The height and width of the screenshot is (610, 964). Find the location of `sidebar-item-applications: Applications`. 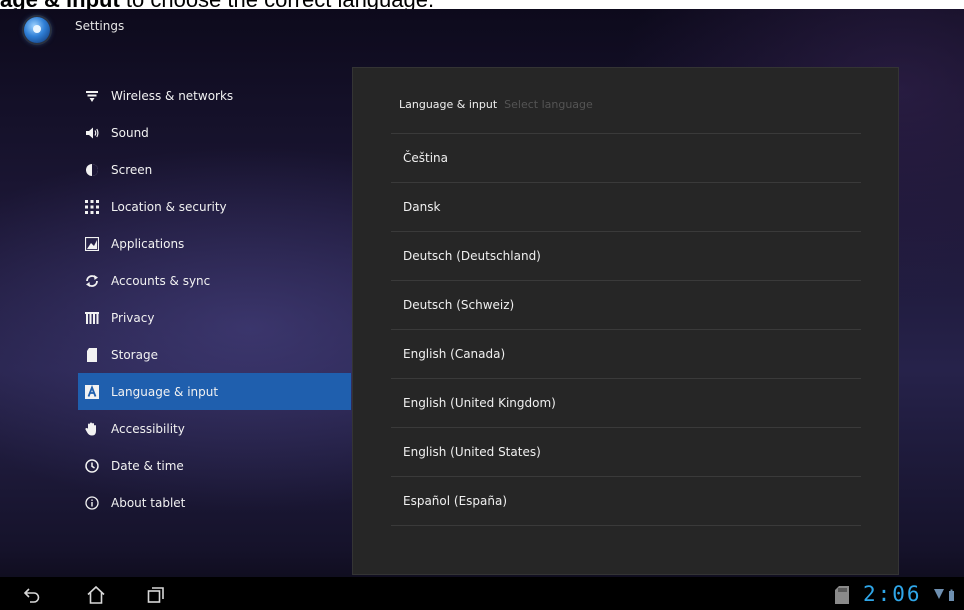

sidebar-item-applications: Applications is located at coordinates (214, 243).